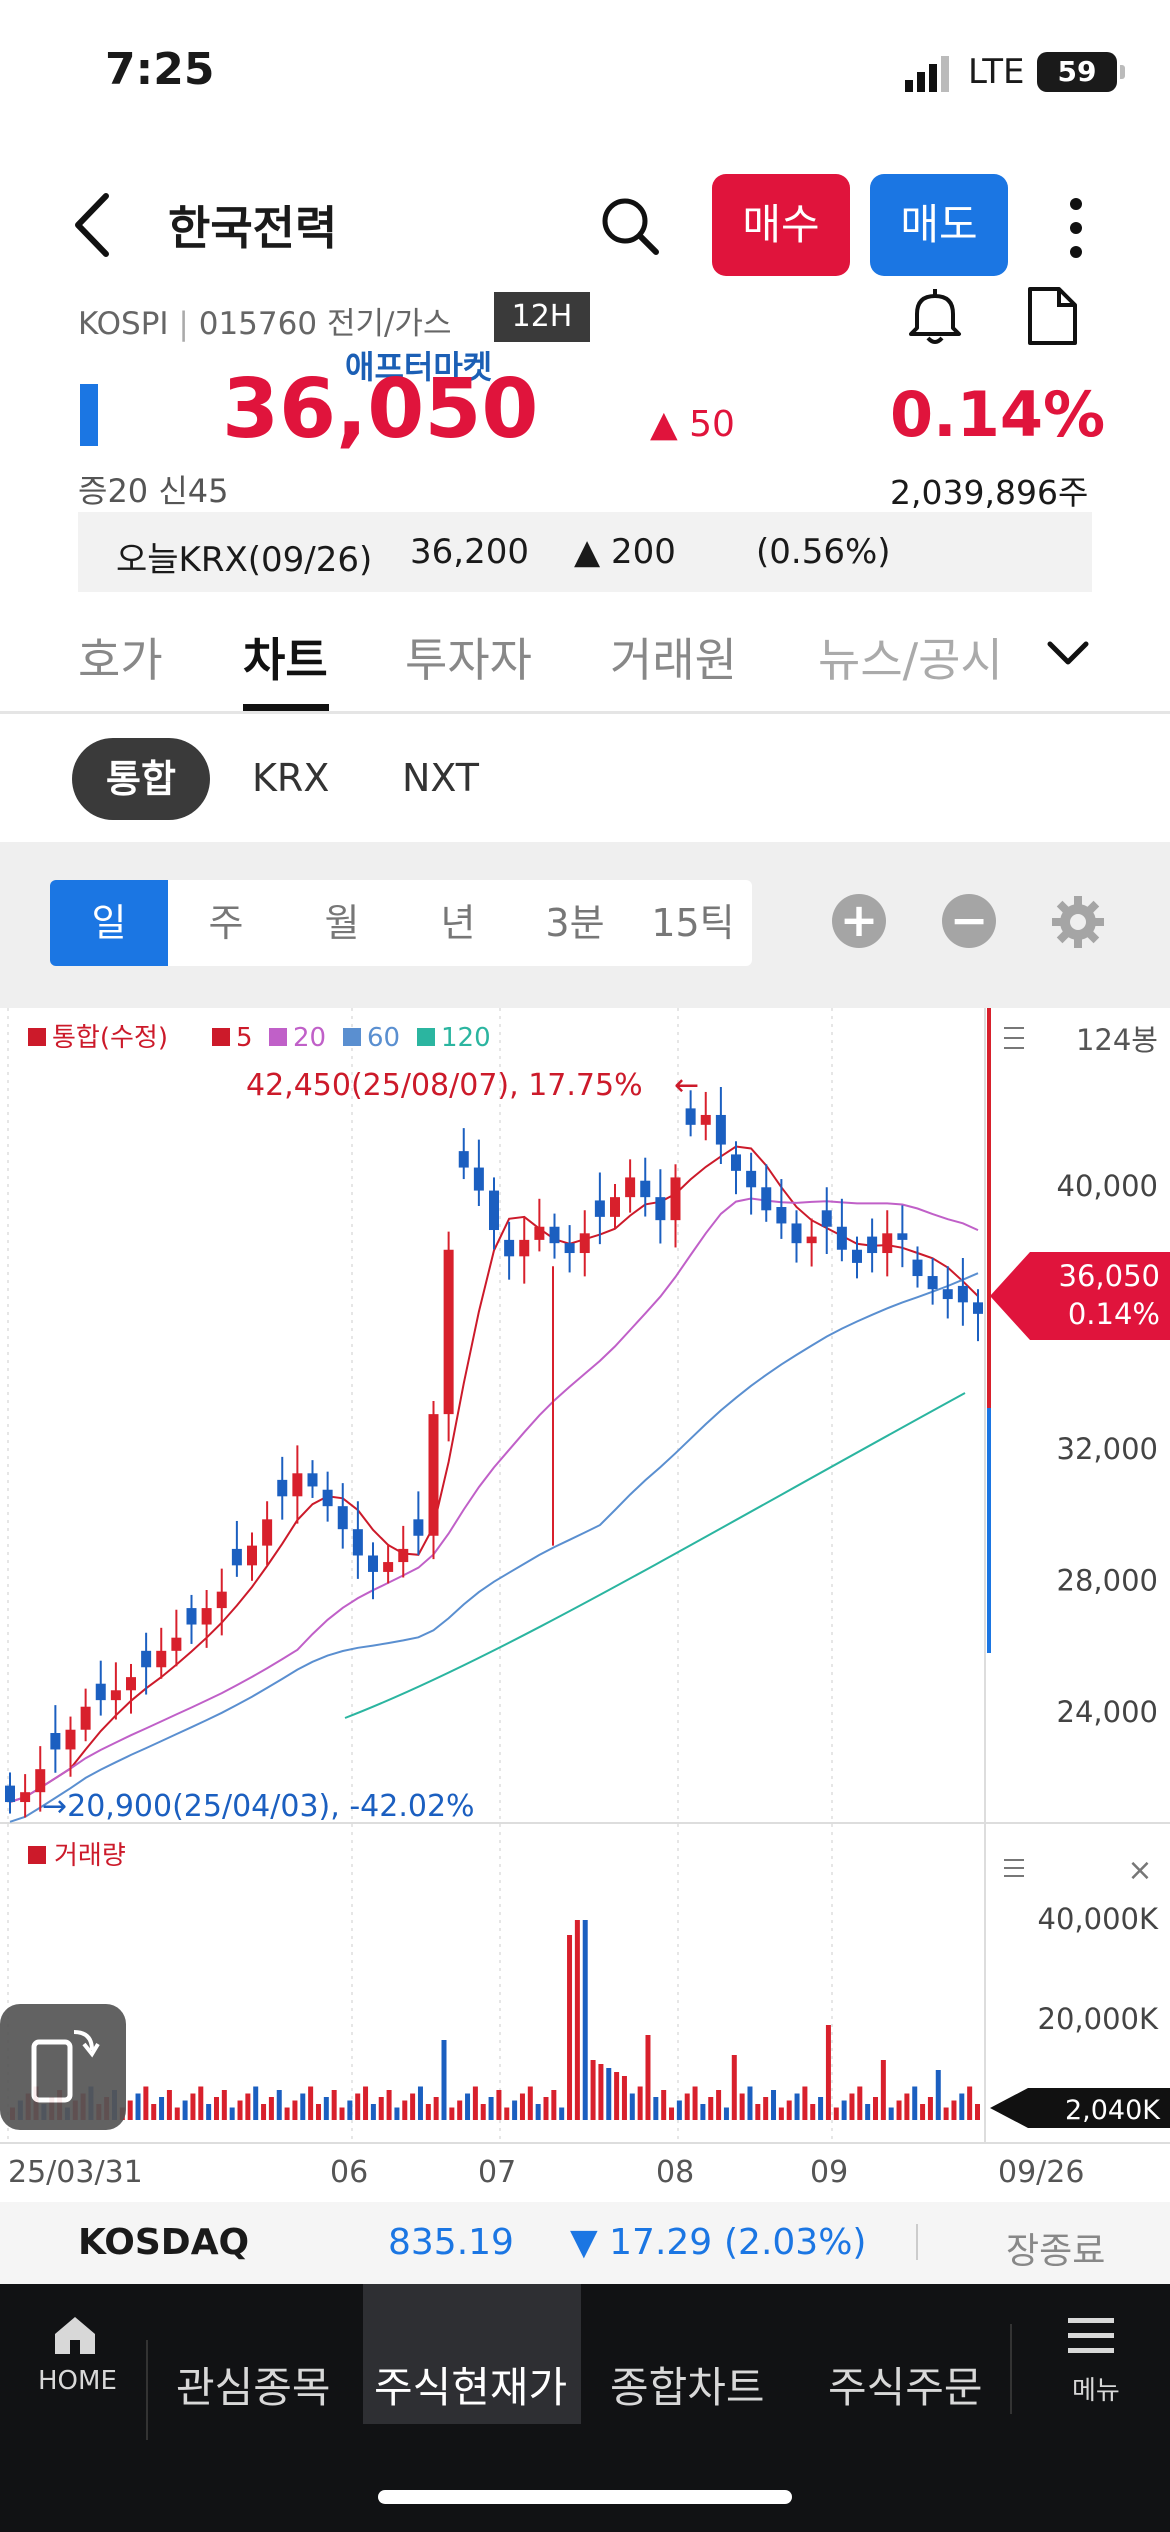  Describe the element at coordinates (226, 923) in the screenshot. I see `period-week: 주` at that location.